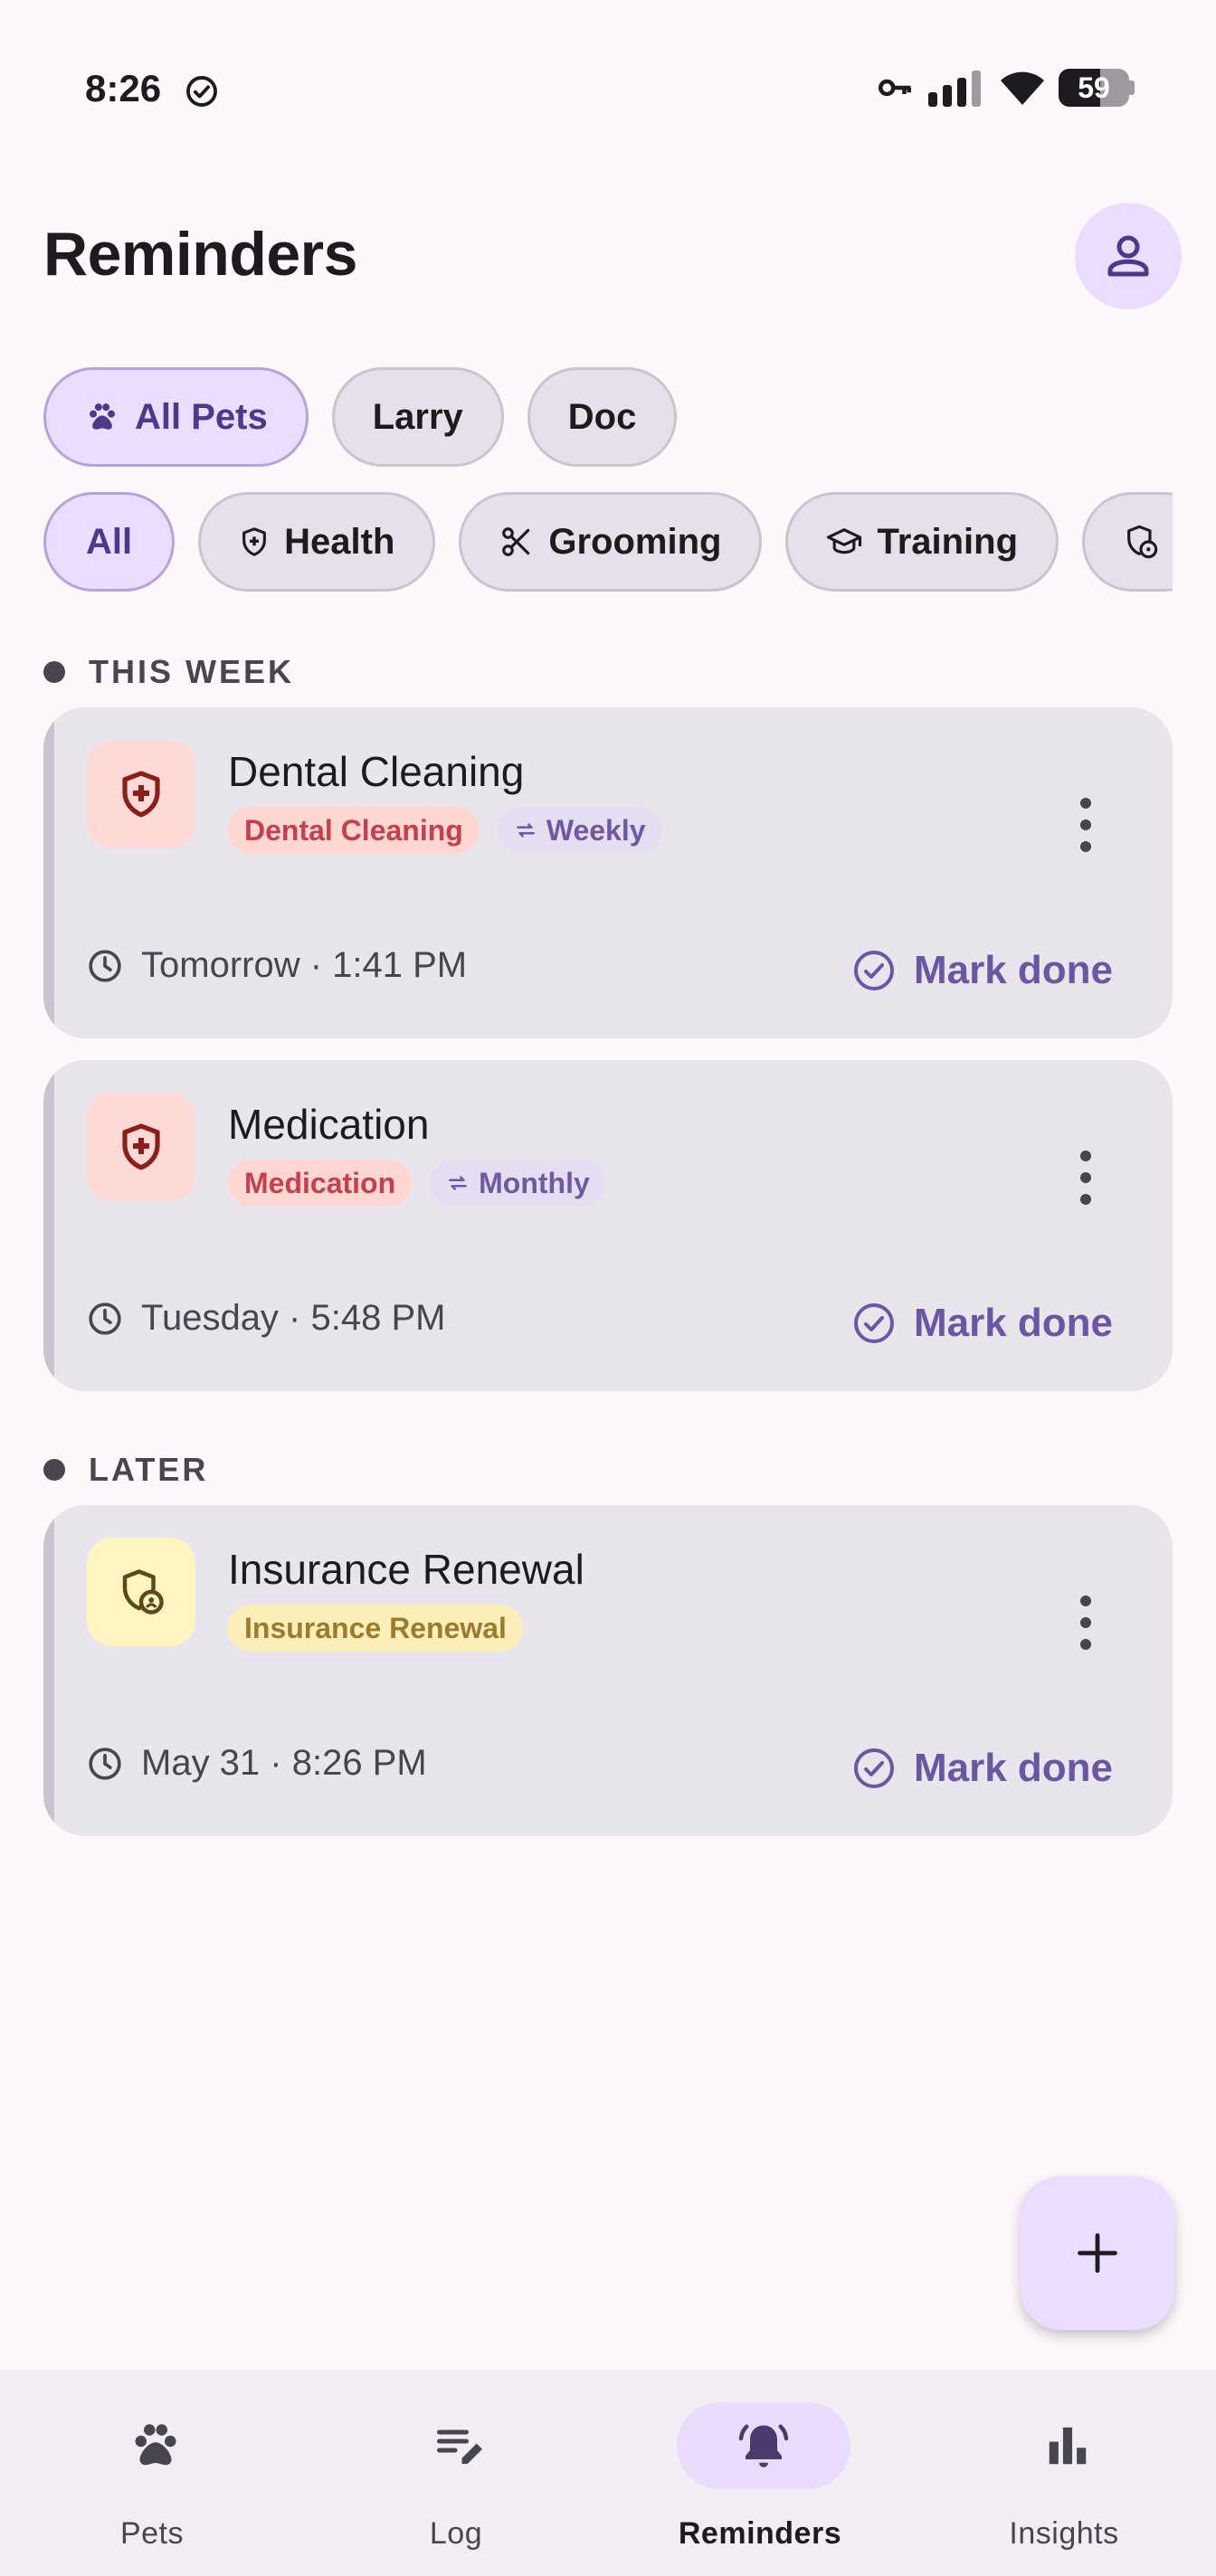 This screenshot has width=1216, height=2576. What do you see at coordinates (1142, 542) in the screenshot?
I see `insurance-icon` at bounding box center [1142, 542].